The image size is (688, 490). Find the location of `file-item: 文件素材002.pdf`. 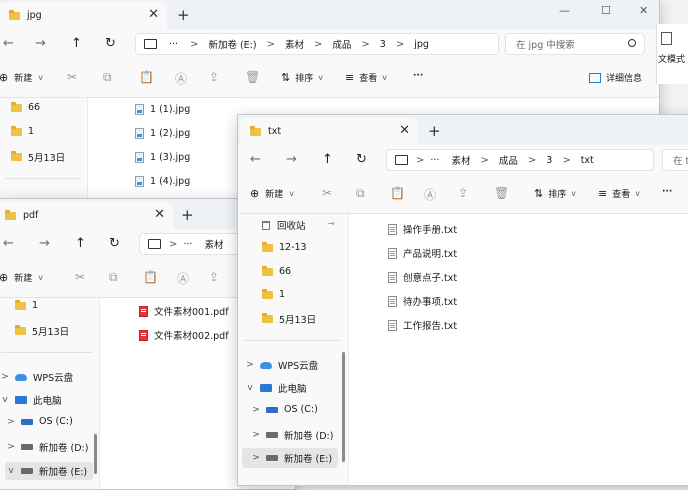

file-item: 文件素材002.pdf is located at coordinates (184, 335).